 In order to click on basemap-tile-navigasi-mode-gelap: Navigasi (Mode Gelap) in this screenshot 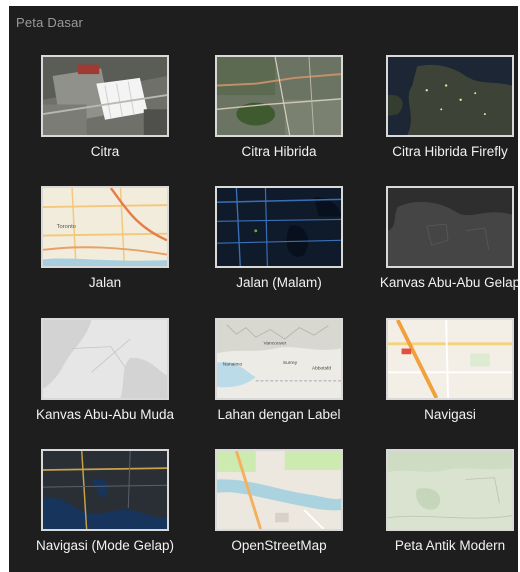, I will do `click(105, 501)`.